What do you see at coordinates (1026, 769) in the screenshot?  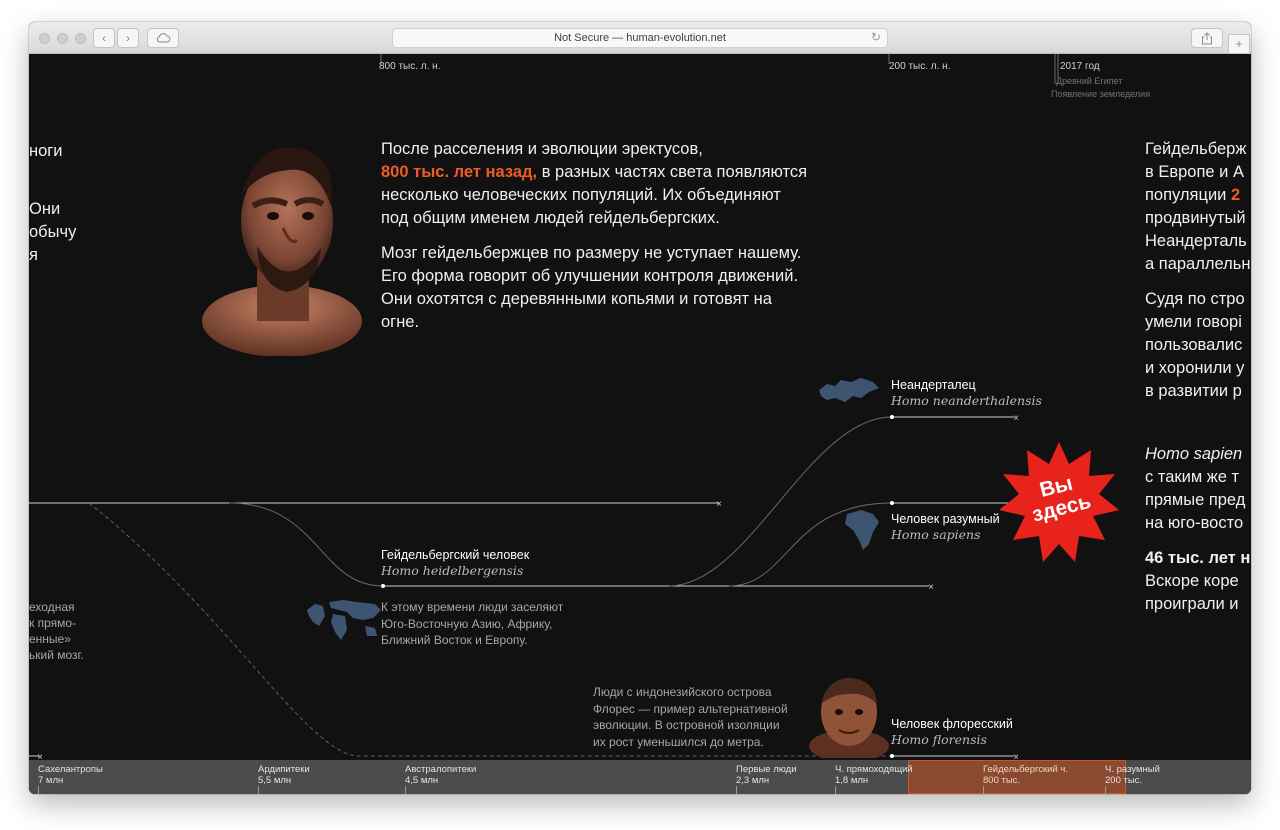 I see `era-name: Гейдельбергский ч.` at bounding box center [1026, 769].